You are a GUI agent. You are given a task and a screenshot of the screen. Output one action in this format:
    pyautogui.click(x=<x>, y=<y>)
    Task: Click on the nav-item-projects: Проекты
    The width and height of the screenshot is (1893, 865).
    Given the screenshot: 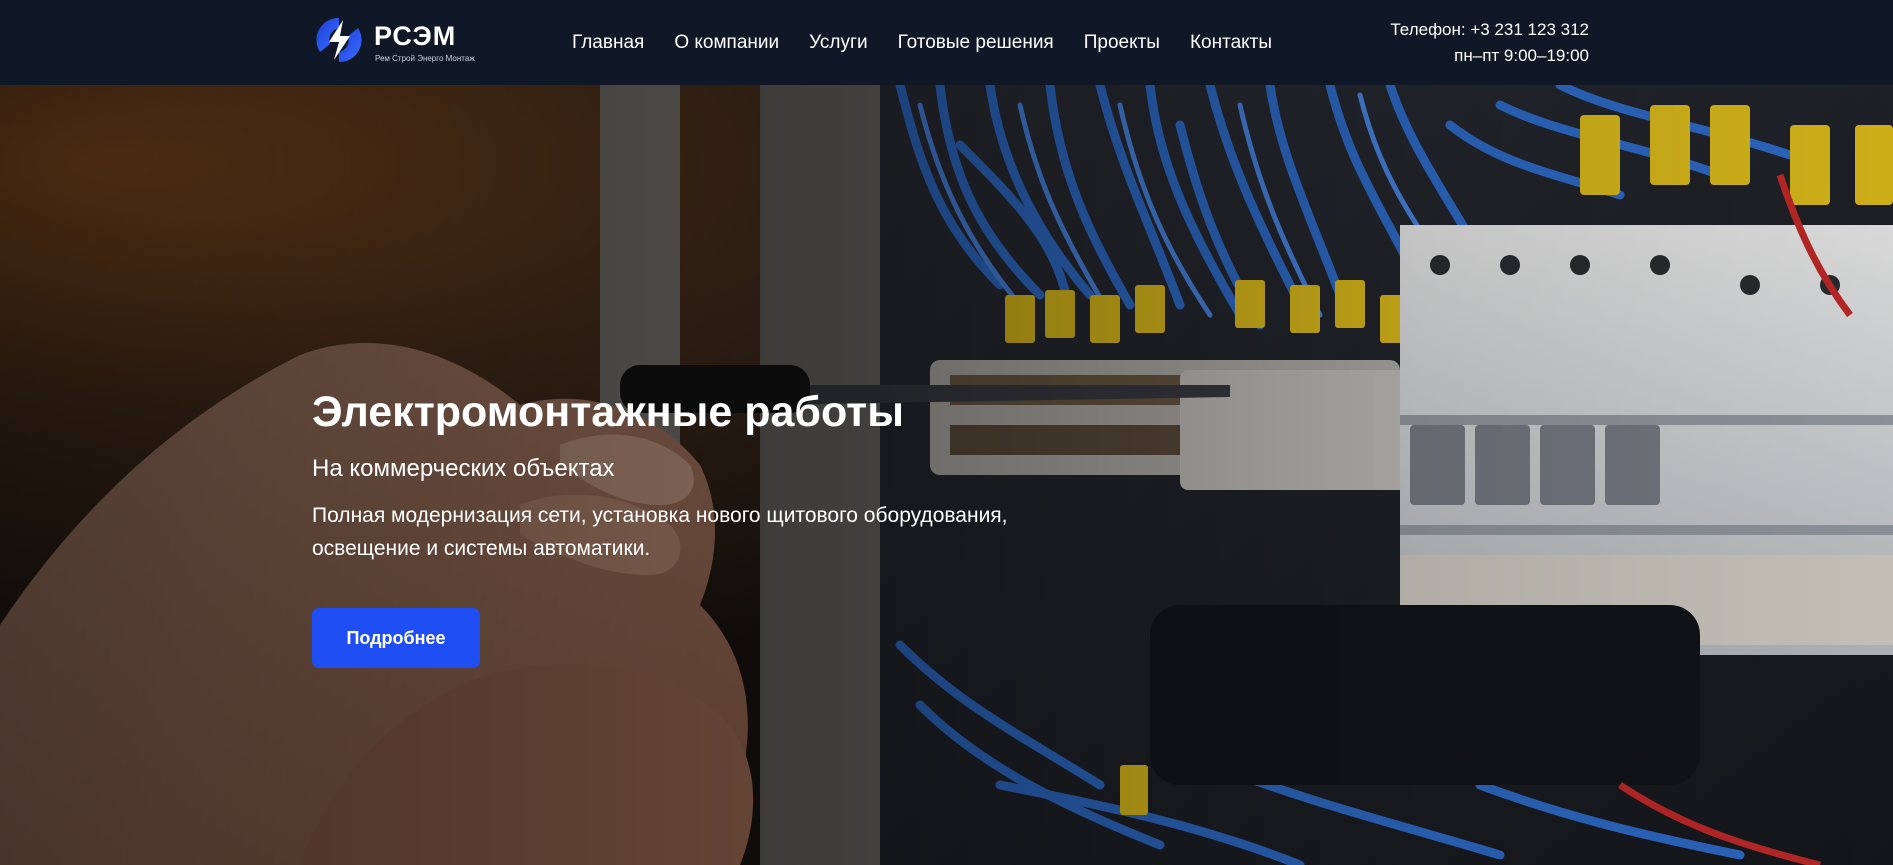 What is the action you would take?
    pyautogui.click(x=1122, y=43)
    